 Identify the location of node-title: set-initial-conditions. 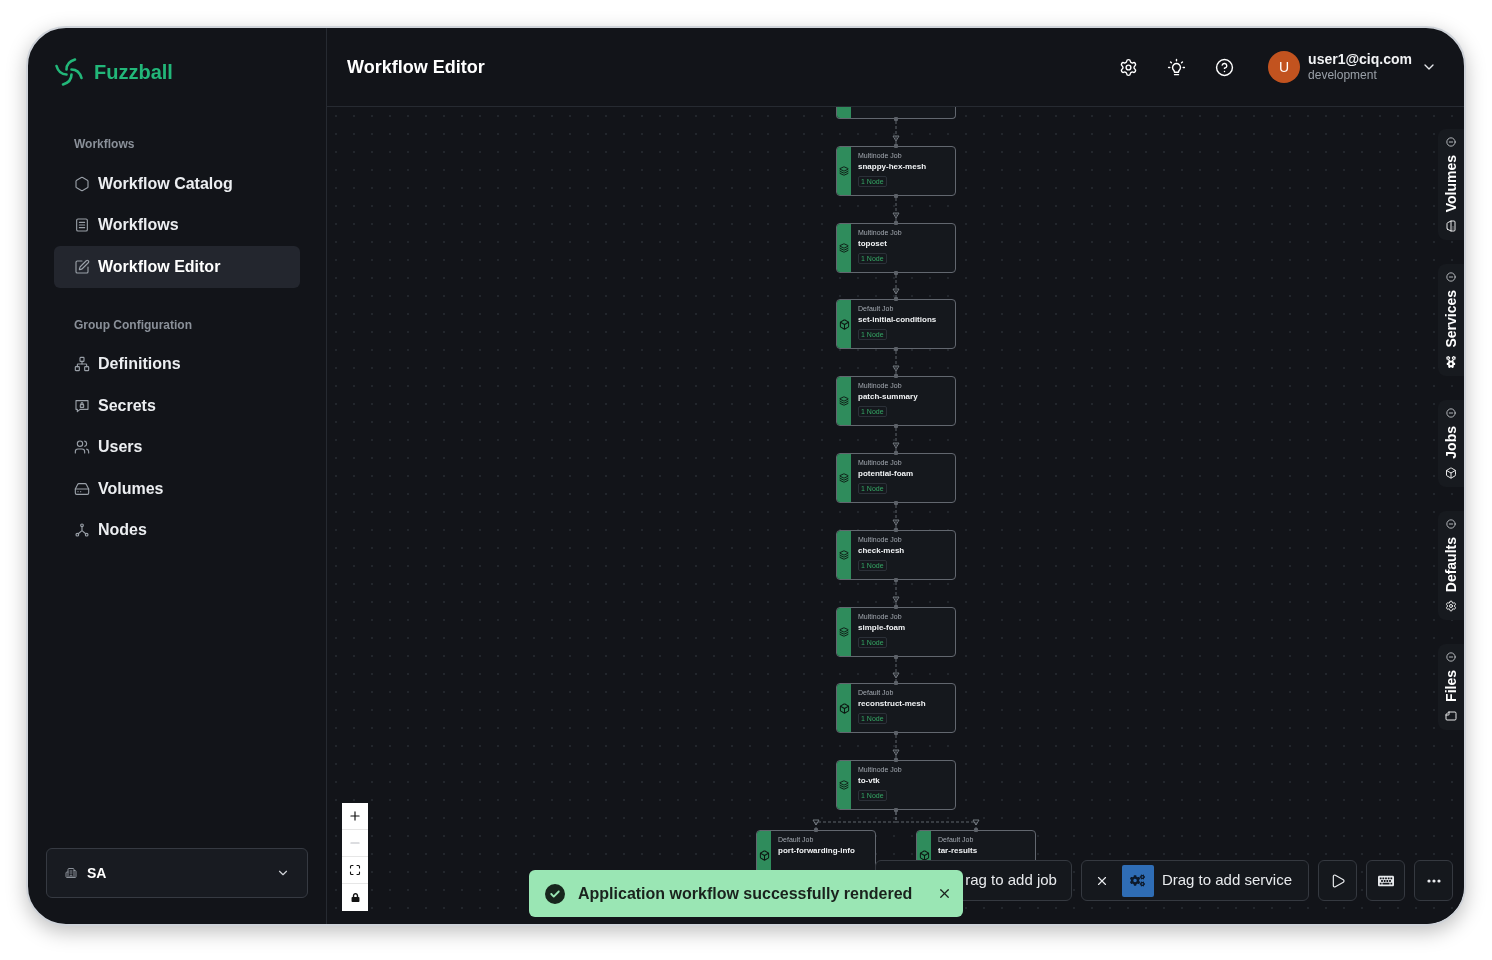
(897, 320).